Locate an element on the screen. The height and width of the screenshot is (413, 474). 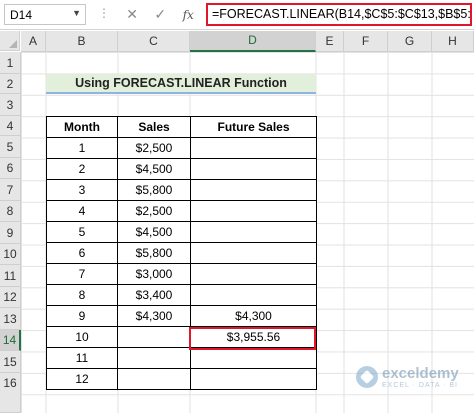
table-row: 1 $2,500 is located at coordinates (181, 148).